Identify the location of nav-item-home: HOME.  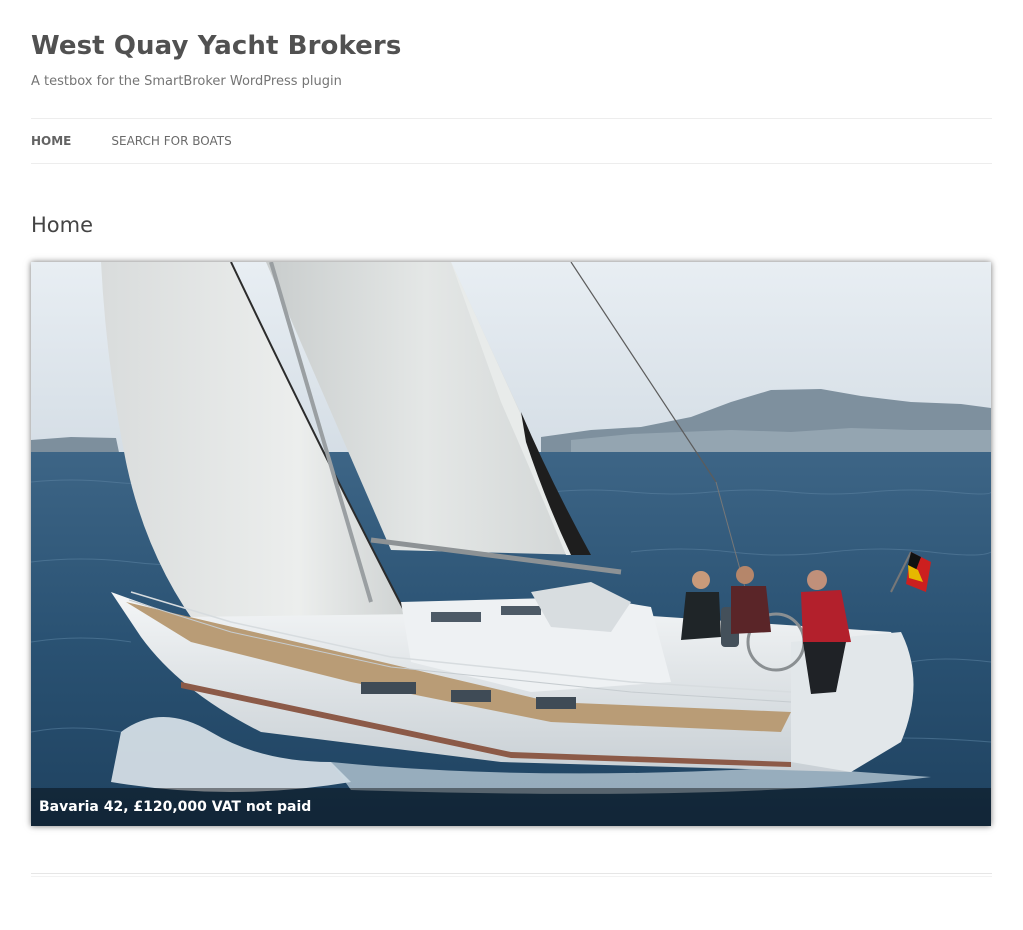
(51, 141).